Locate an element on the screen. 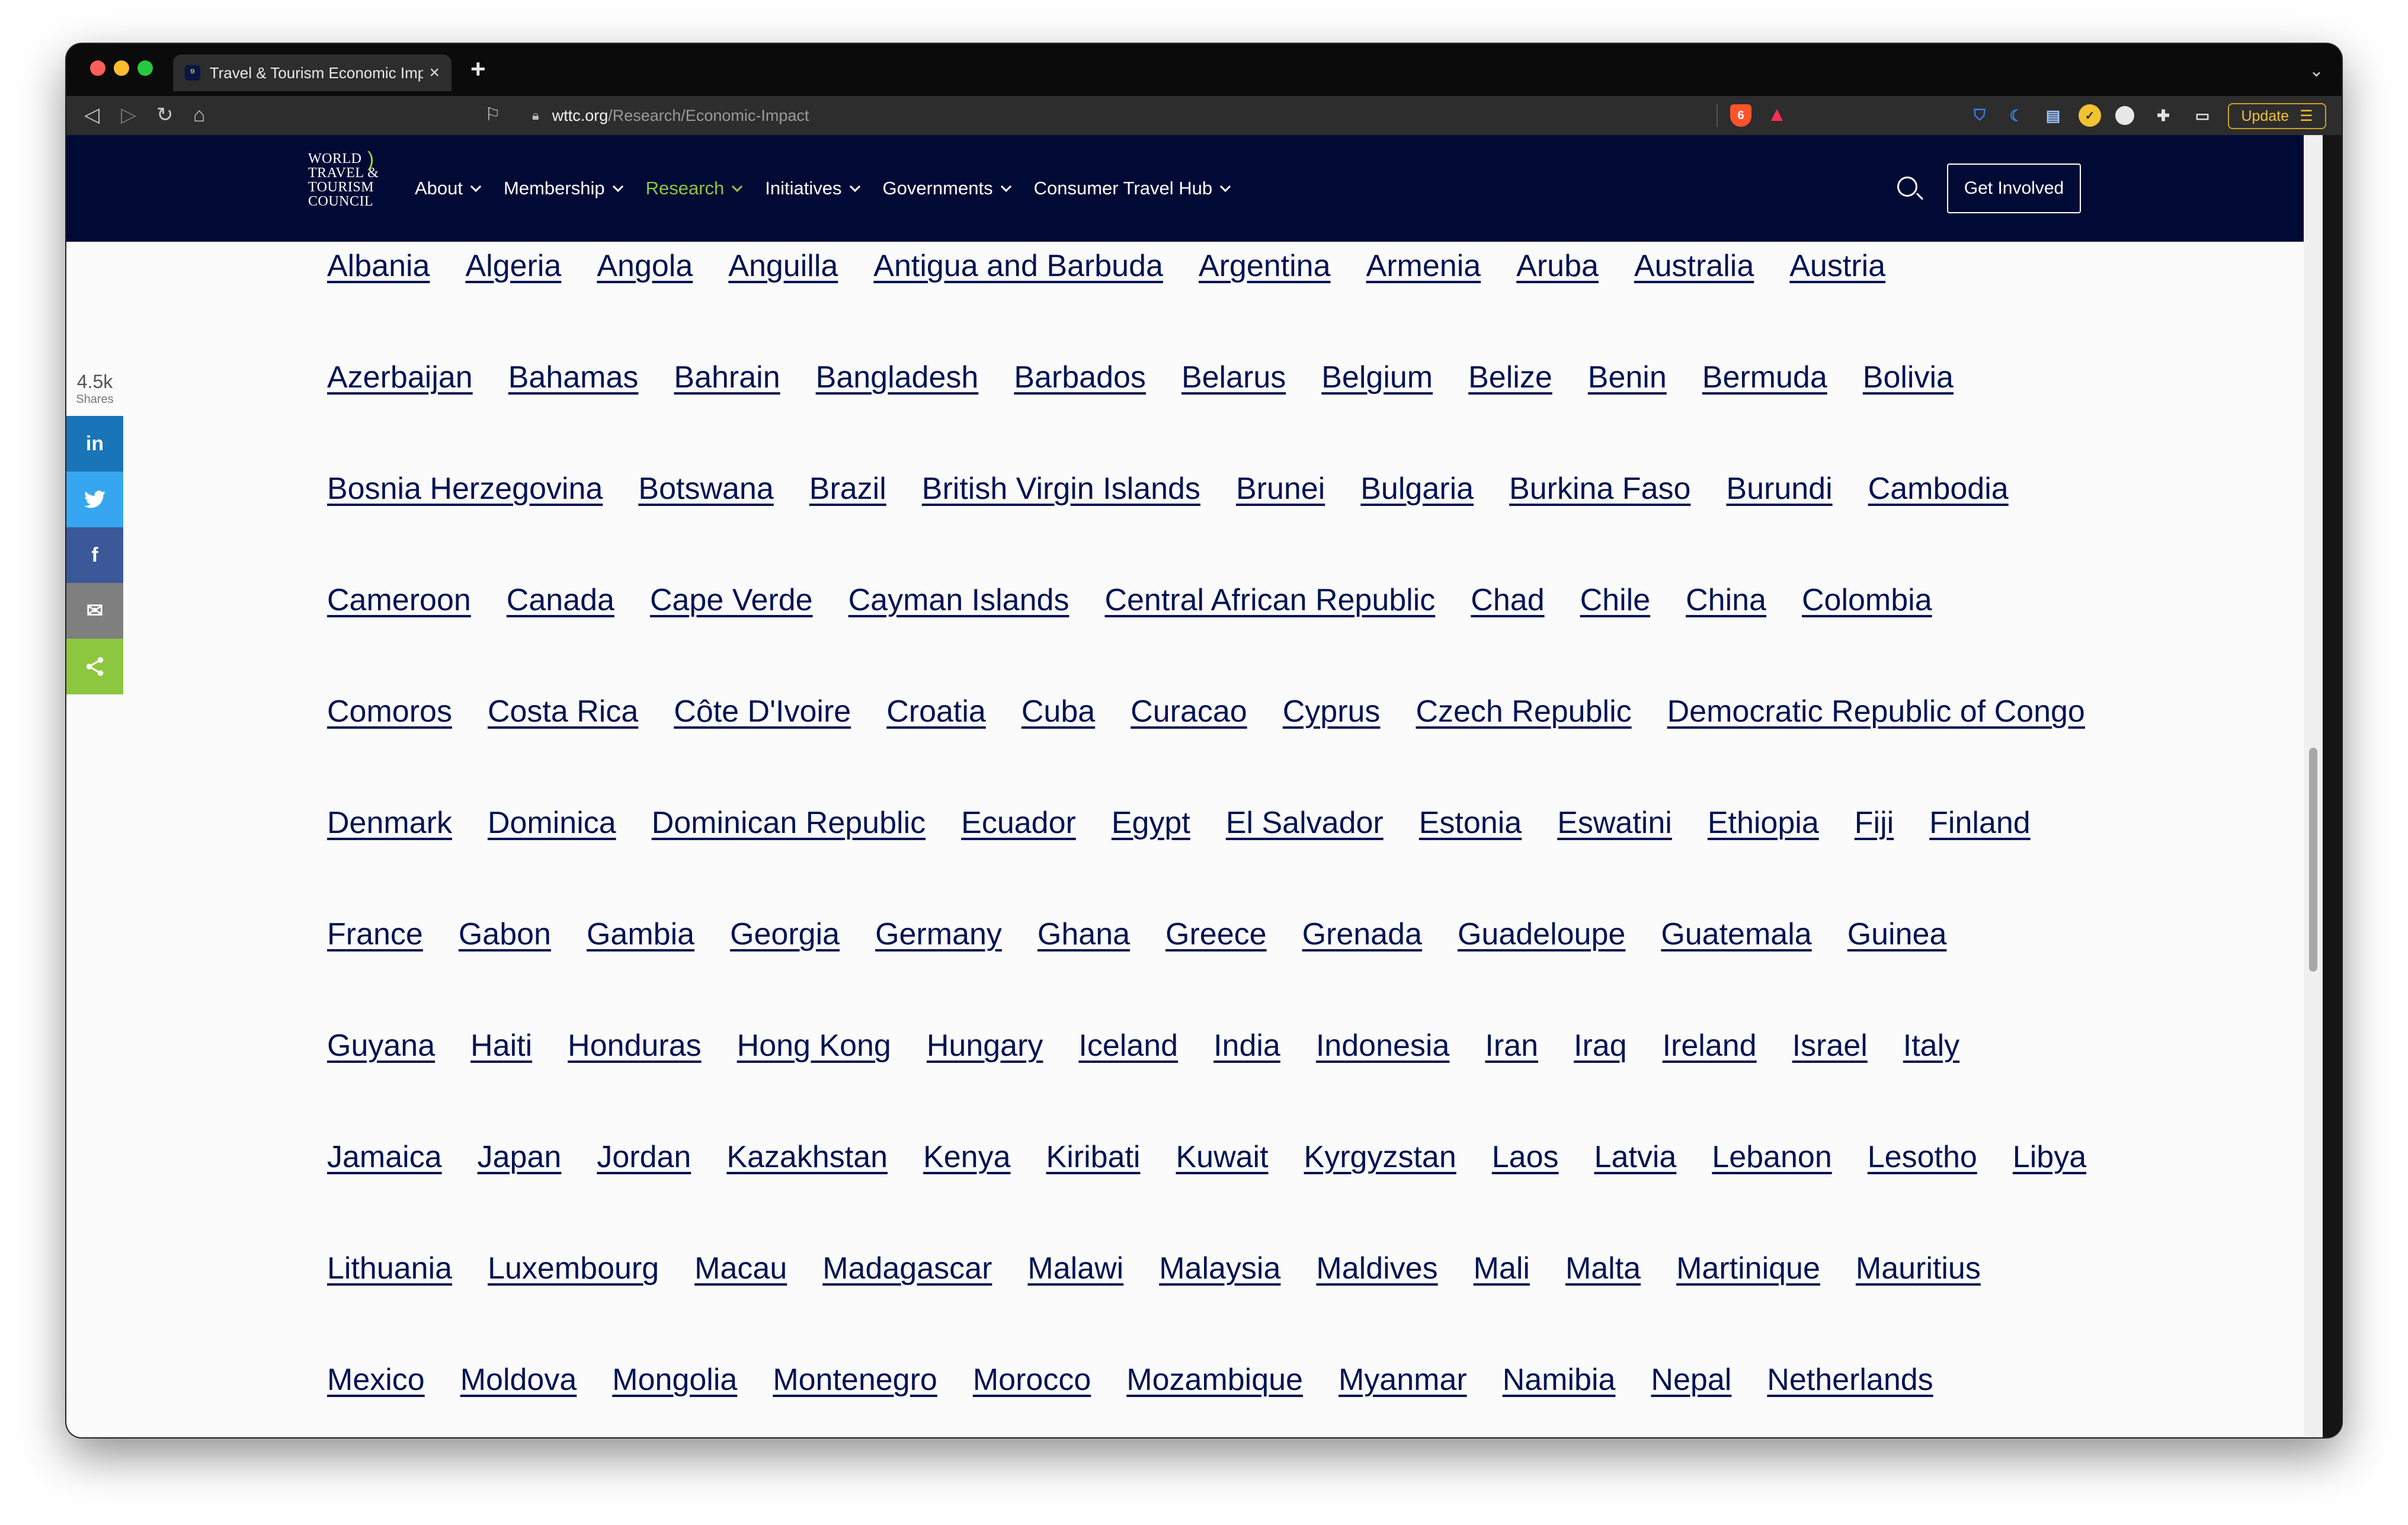 The image size is (2408, 1525). country-link: Curacao is located at coordinates (1189, 711).